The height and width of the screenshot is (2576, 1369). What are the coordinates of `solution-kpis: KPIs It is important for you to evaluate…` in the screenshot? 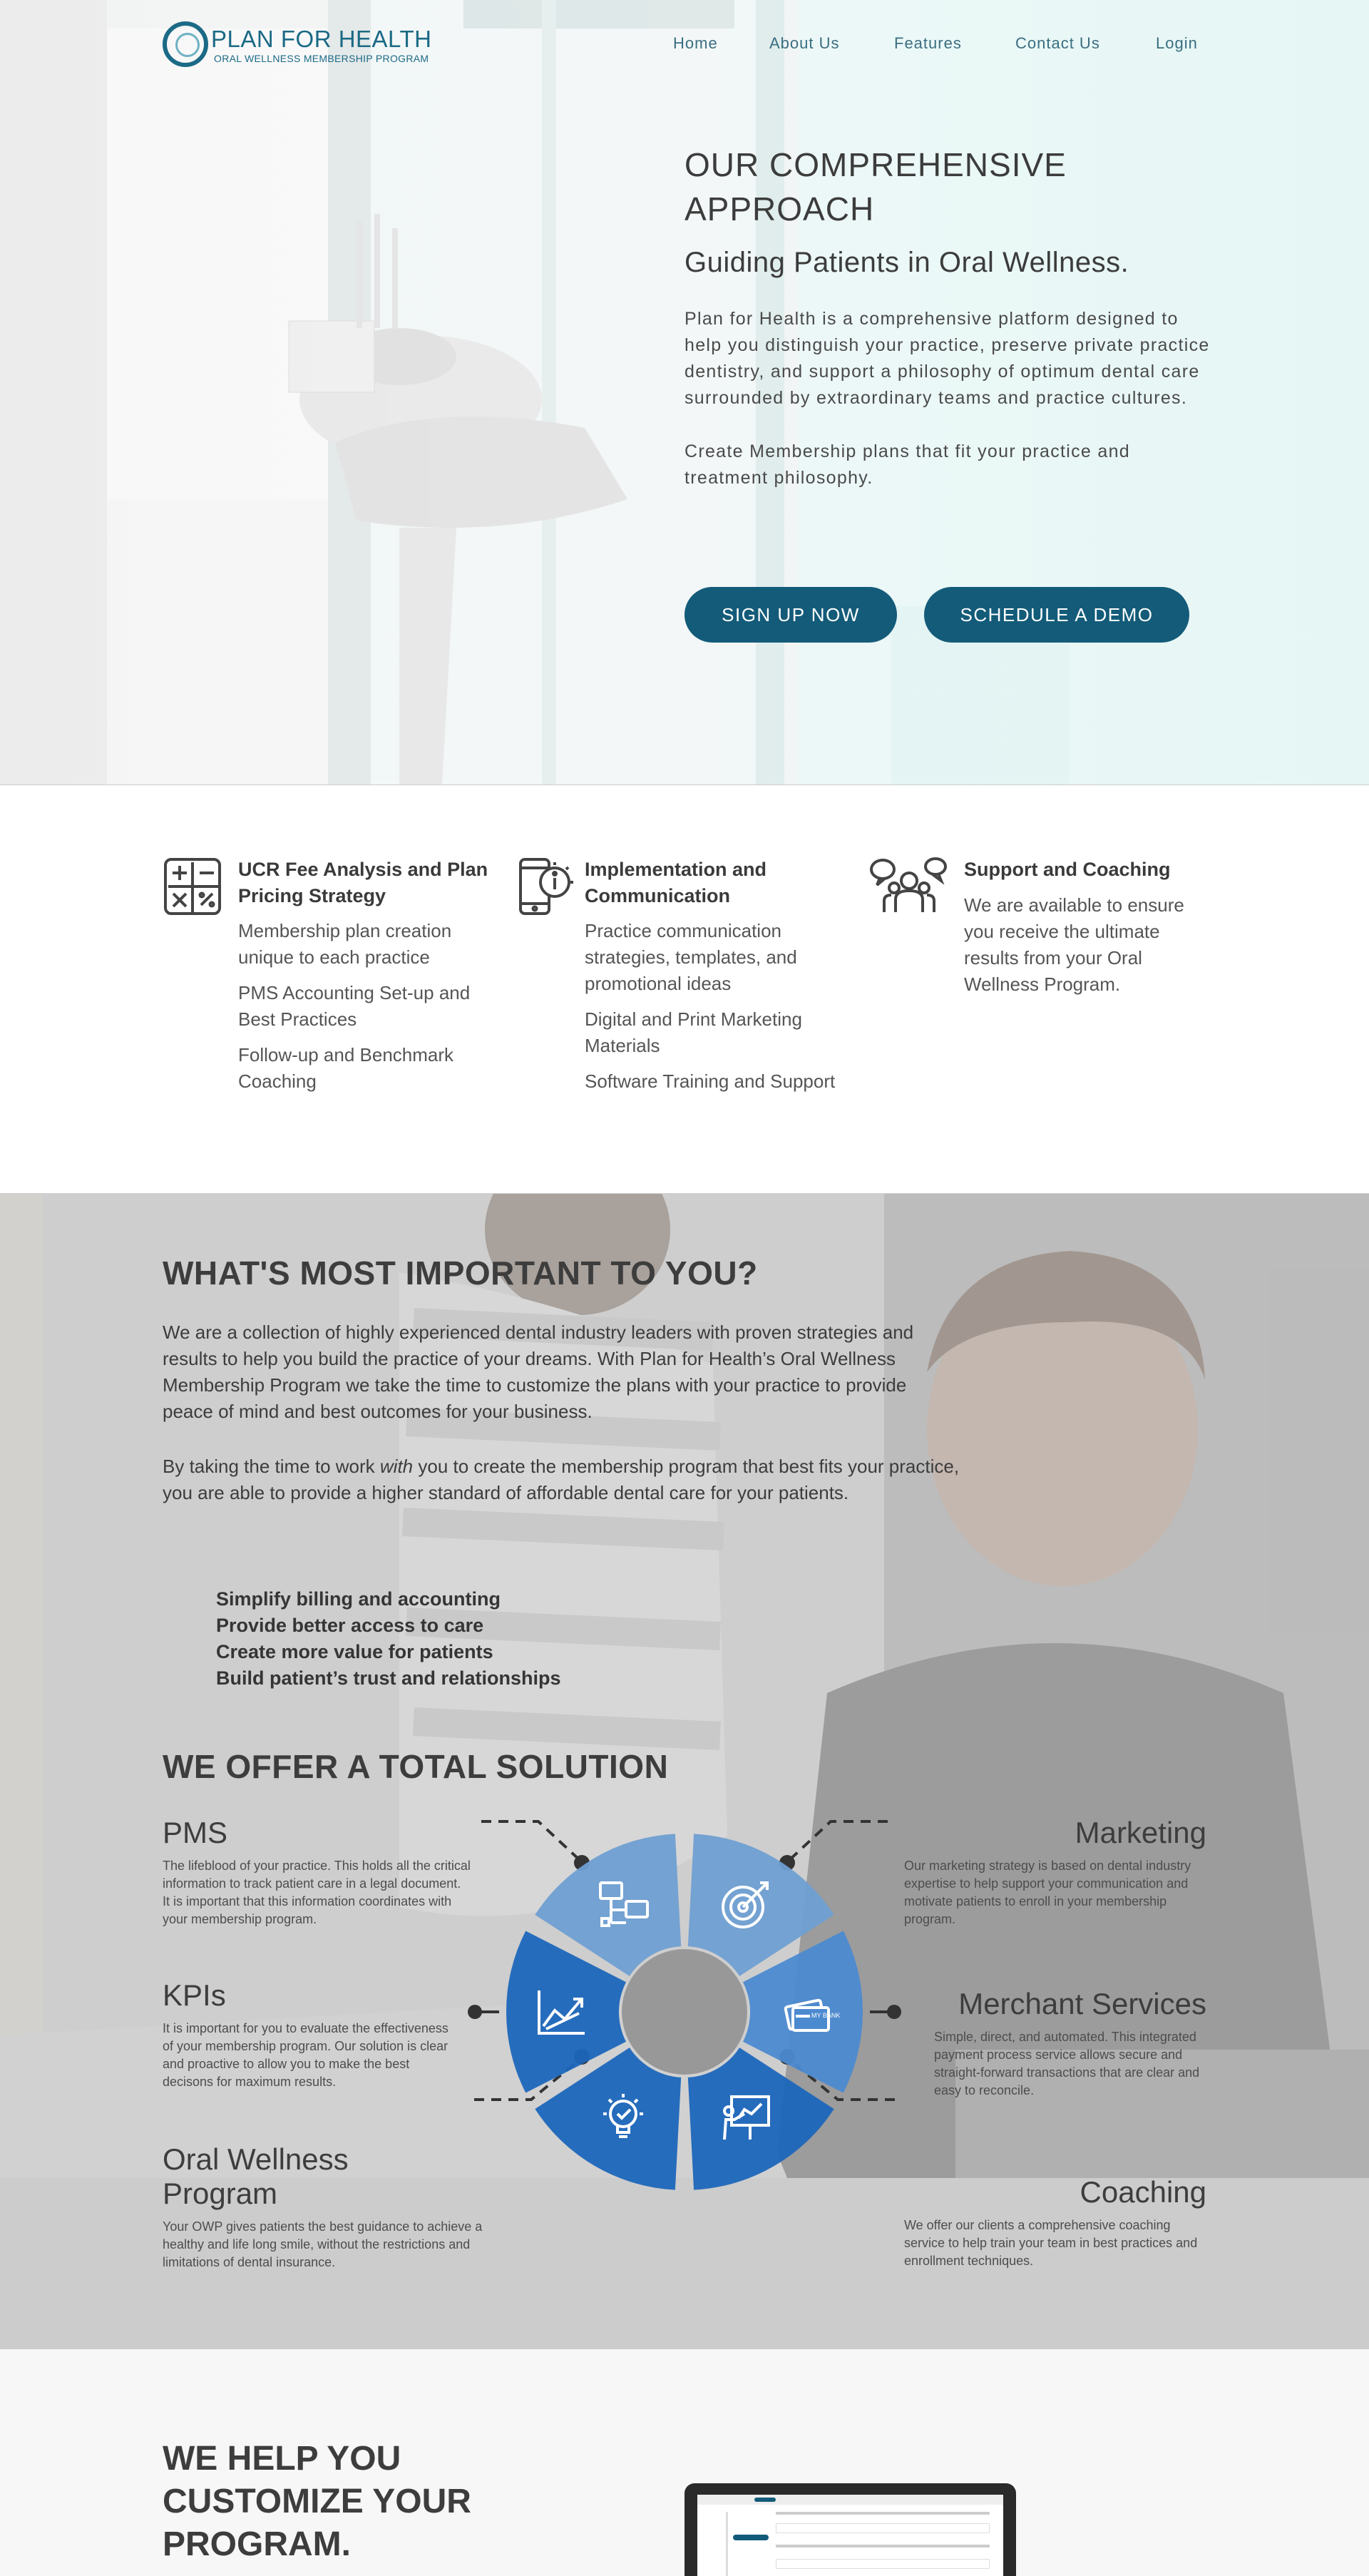 It's located at (312, 2035).